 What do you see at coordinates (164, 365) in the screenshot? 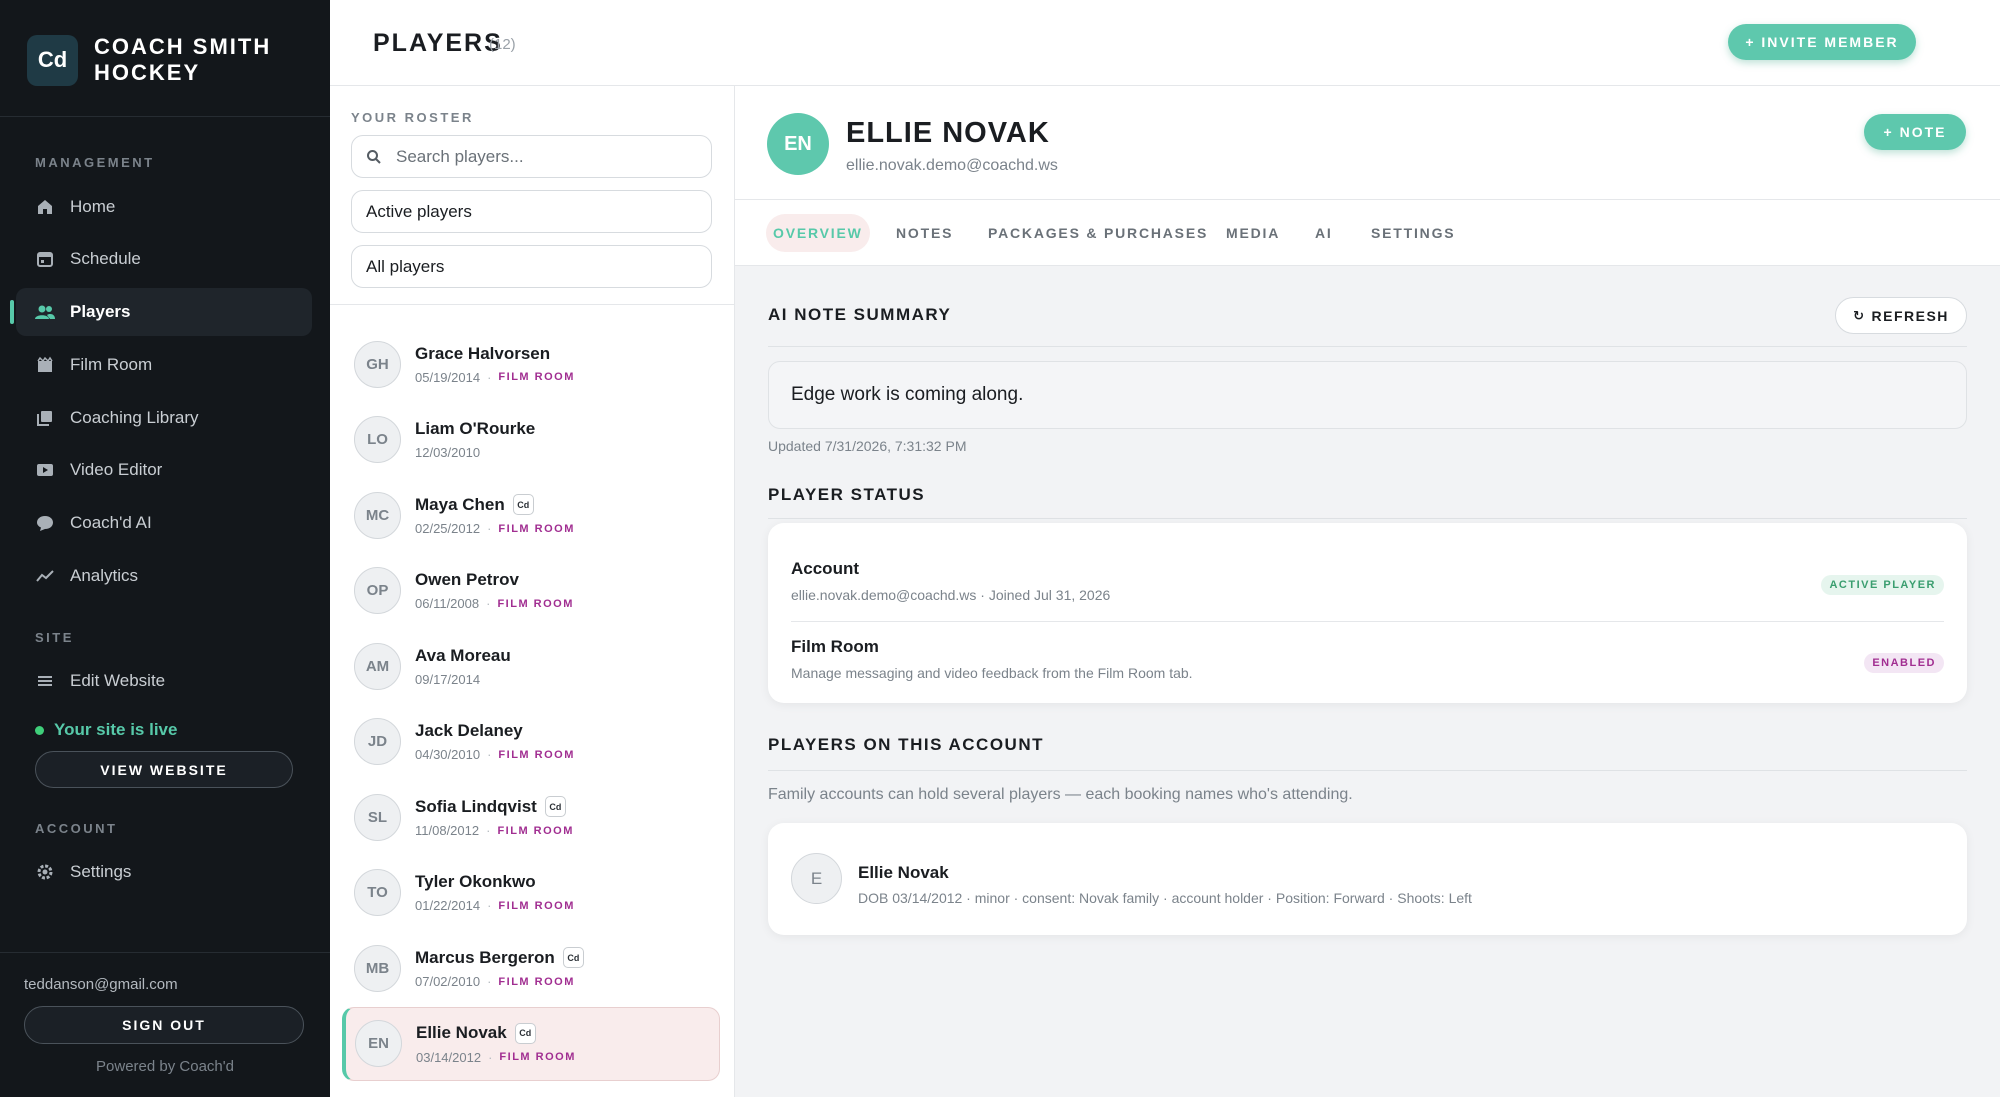
I see `sidebar-item-film-room: Film Room` at bounding box center [164, 365].